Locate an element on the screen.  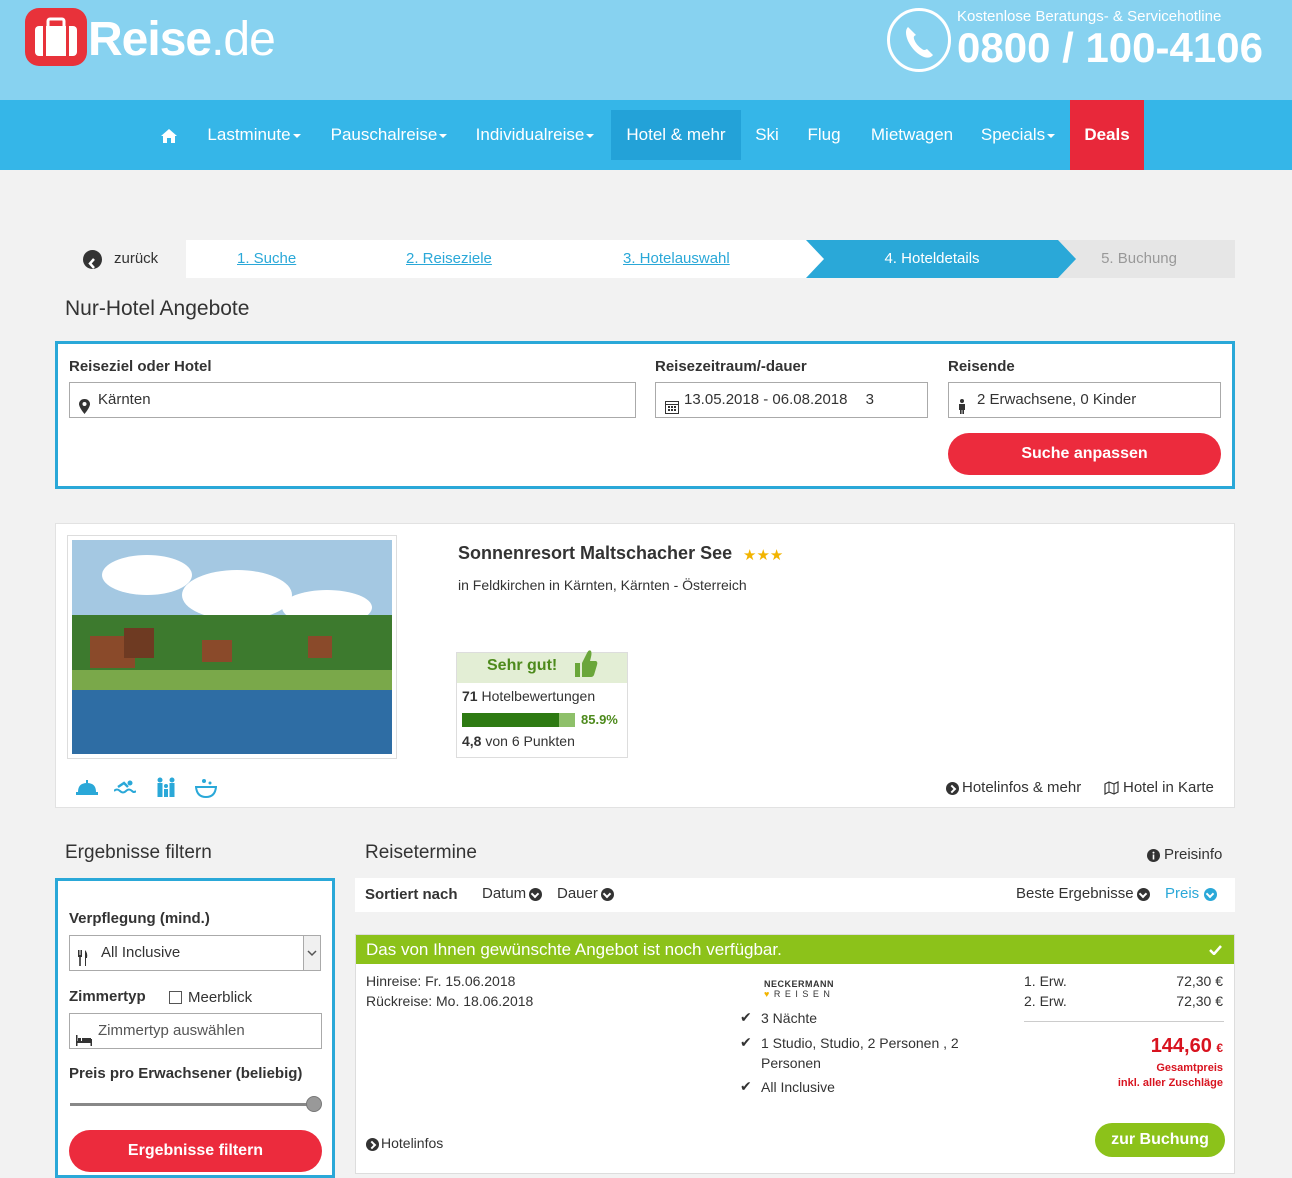
thumbs-up-icon is located at coordinates (585, 665).